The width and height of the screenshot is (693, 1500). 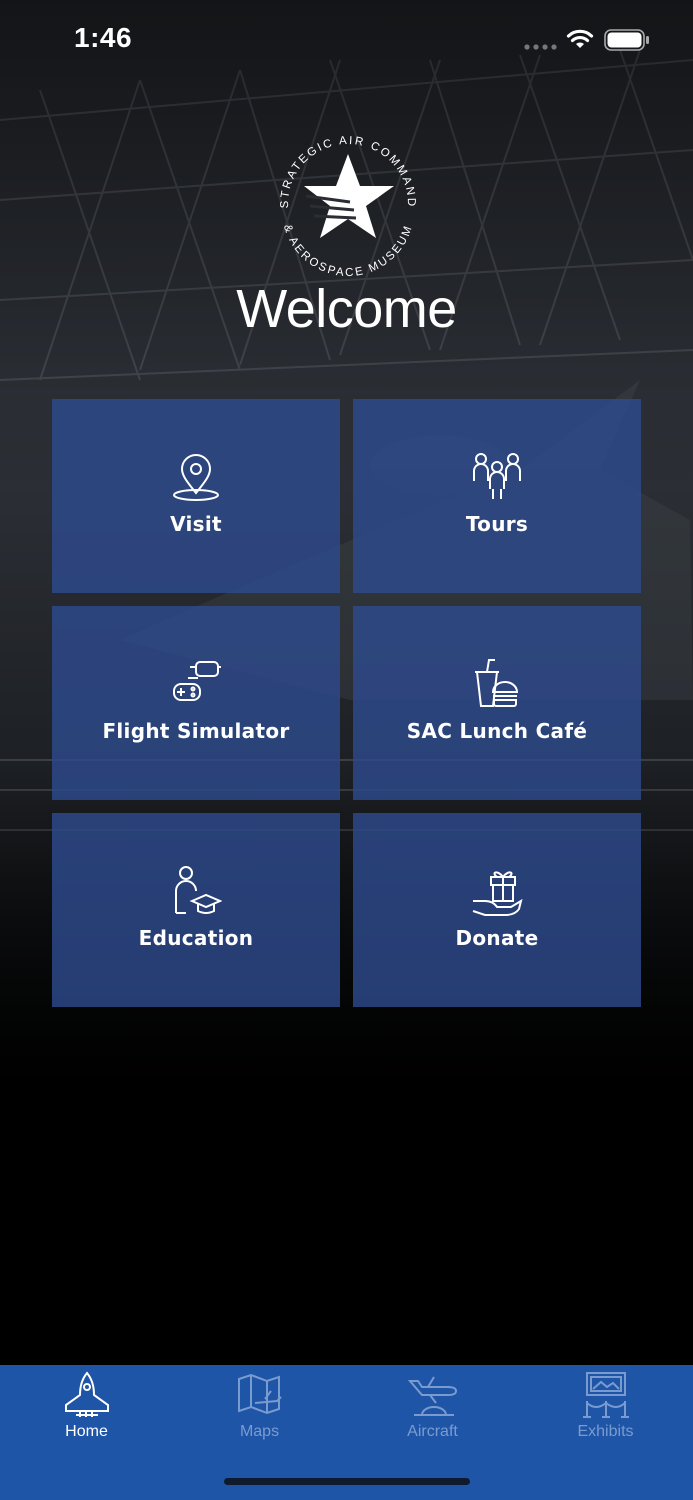 What do you see at coordinates (605, 1395) in the screenshot?
I see `gallery-rope-icon` at bounding box center [605, 1395].